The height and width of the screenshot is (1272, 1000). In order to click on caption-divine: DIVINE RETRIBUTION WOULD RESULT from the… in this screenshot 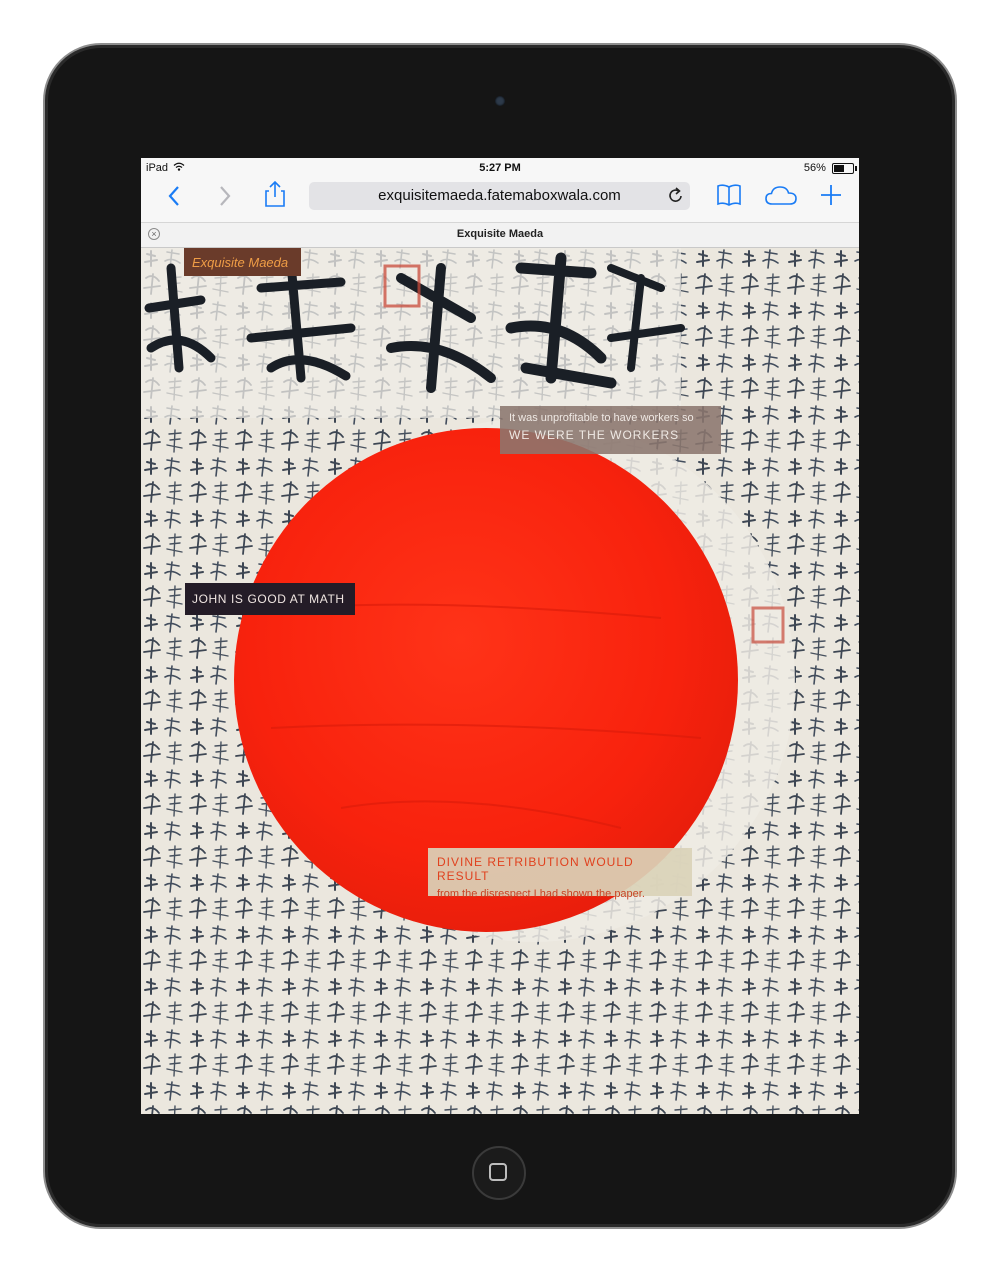, I will do `click(560, 874)`.